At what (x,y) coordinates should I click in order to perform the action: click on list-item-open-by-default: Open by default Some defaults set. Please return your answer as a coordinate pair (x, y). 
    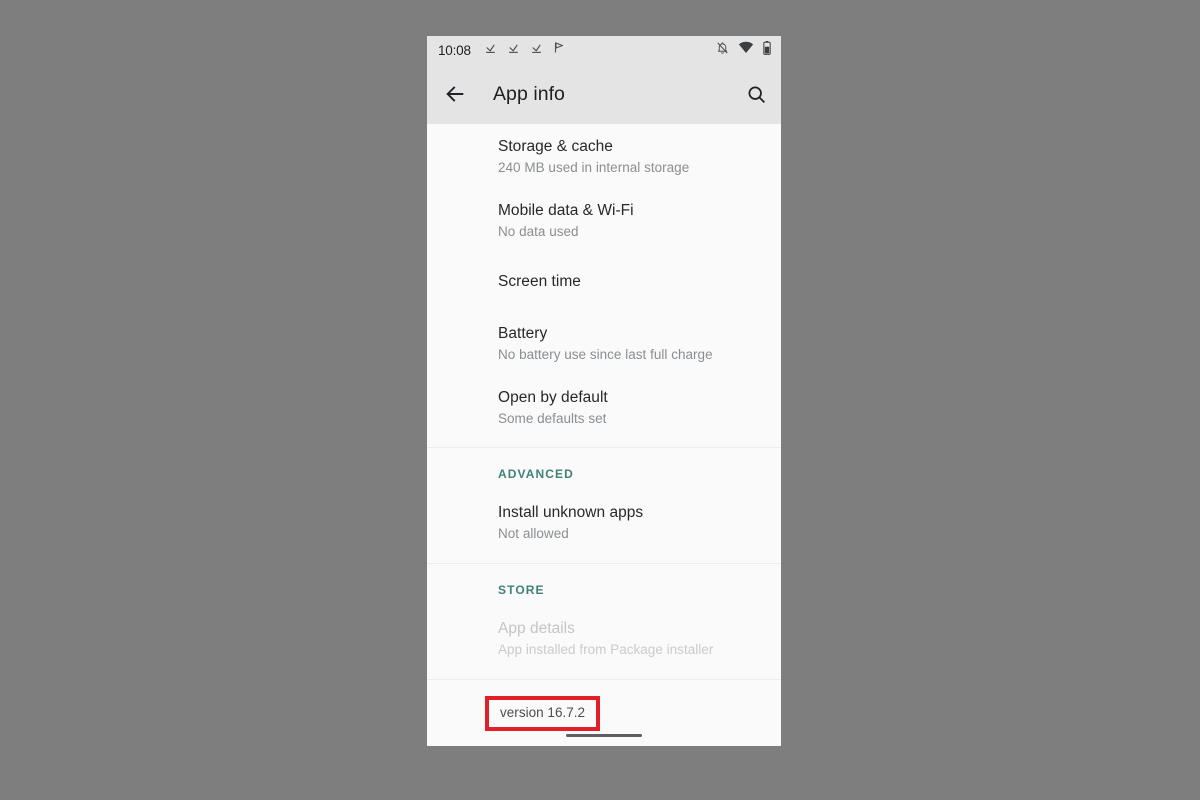
    Looking at the image, I should click on (604, 411).